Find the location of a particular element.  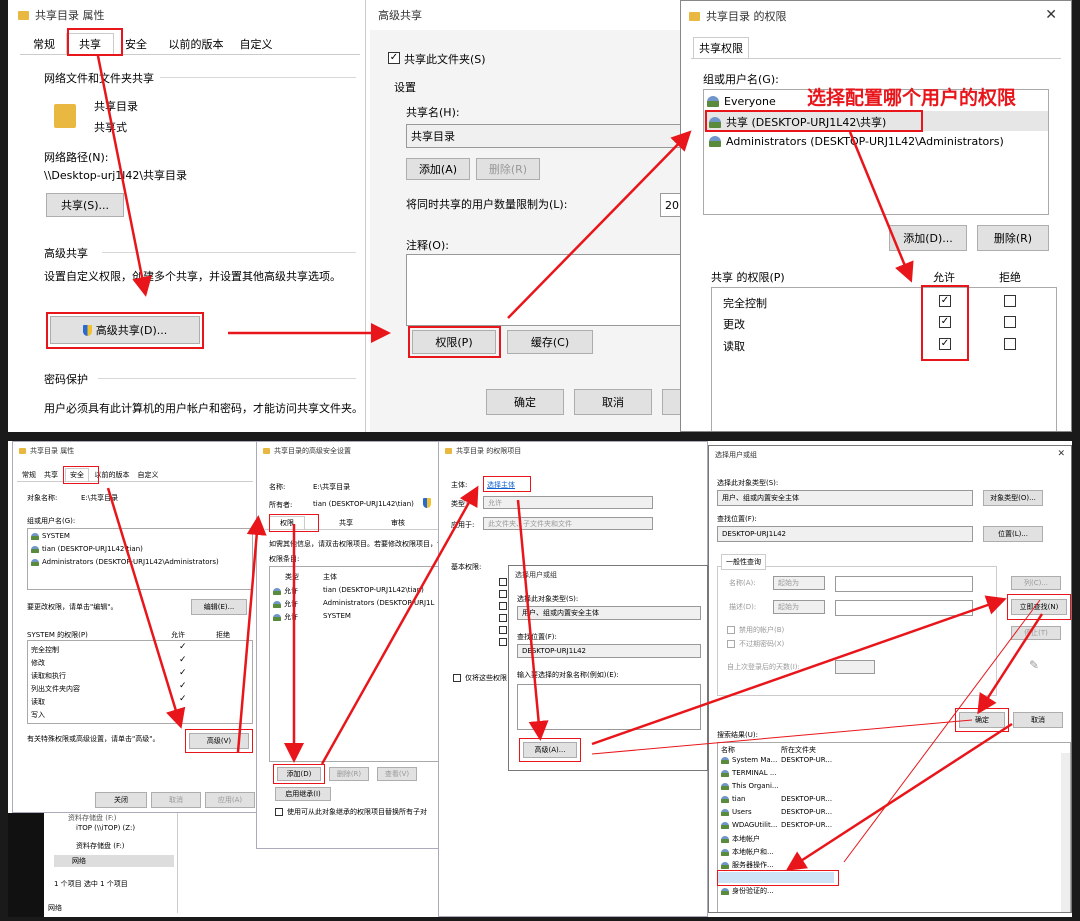

desc-starts-select: 起始为 is located at coordinates (799, 607).